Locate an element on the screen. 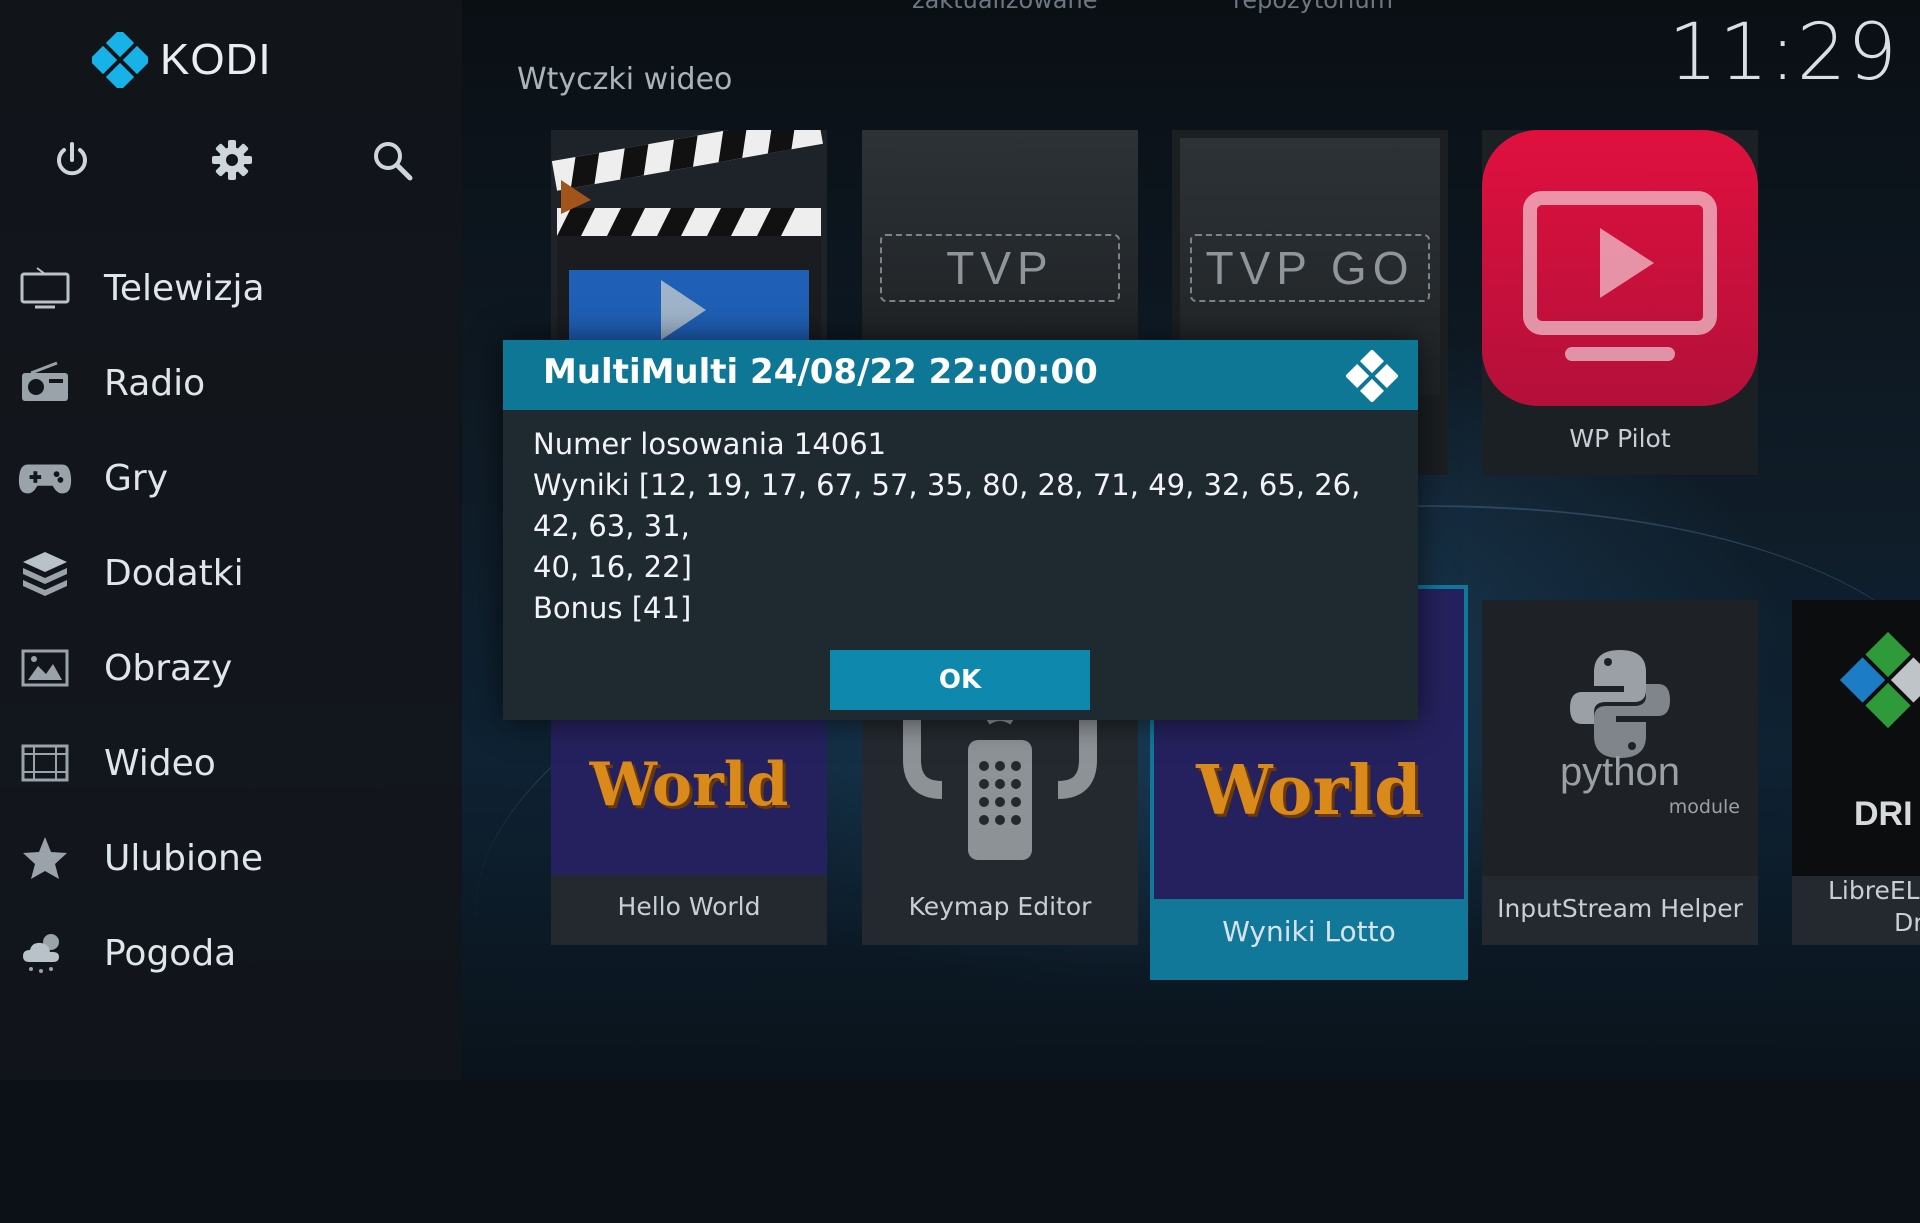 This screenshot has height=1223, width=1920. tvp-go-logo: TVP GO is located at coordinates (1310, 268).